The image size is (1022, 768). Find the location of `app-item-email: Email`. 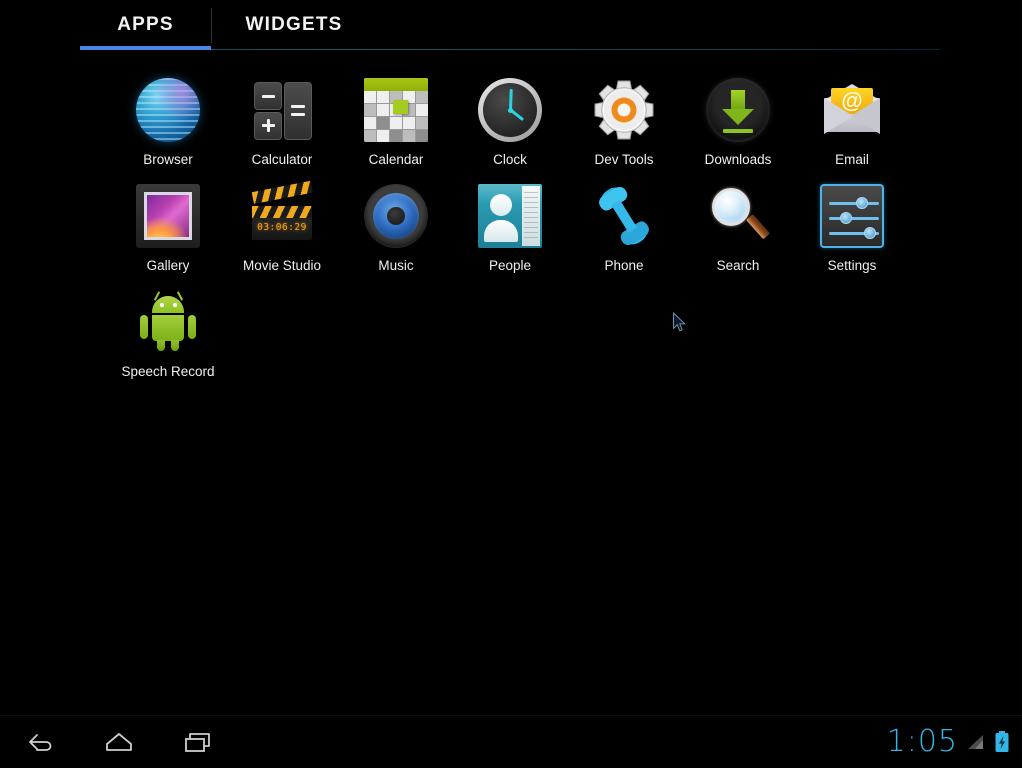

app-item-email: Email is located at coordinates (852, 131).